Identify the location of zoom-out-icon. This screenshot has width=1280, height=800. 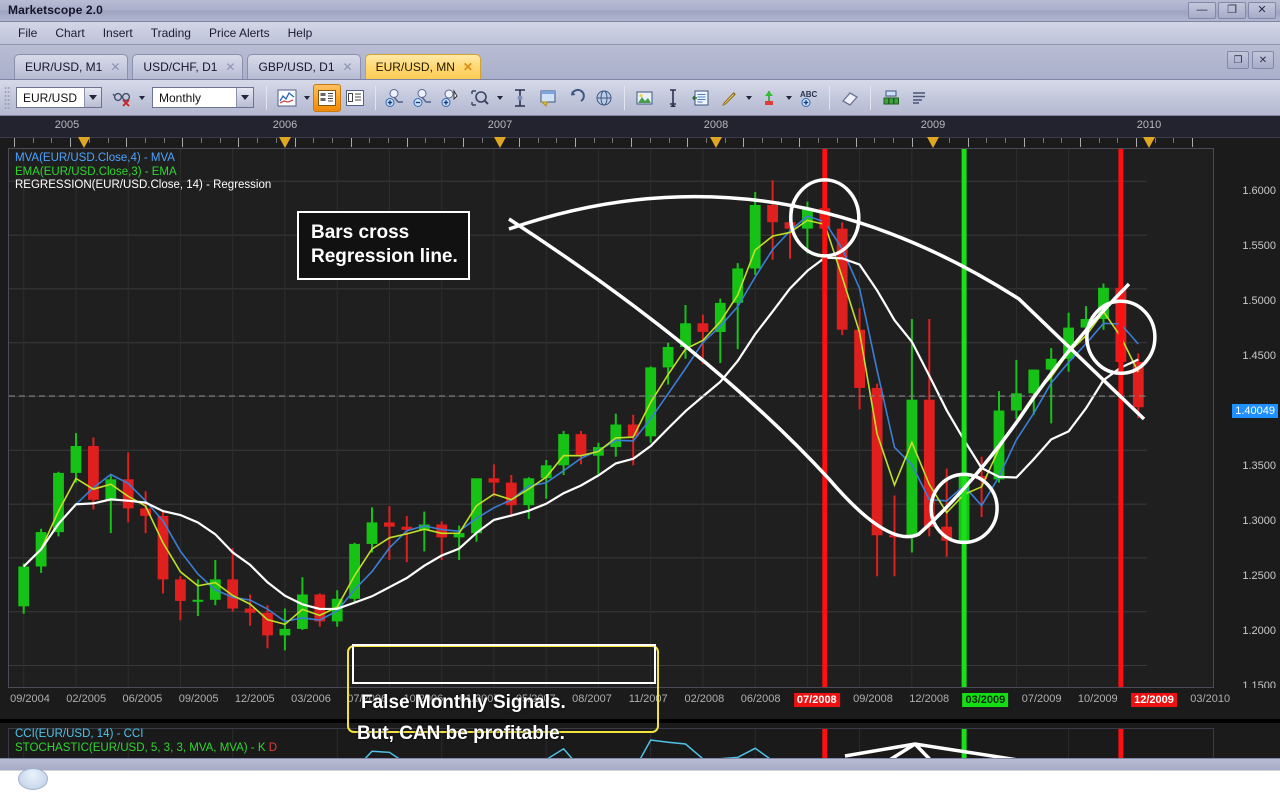
(422, 97).